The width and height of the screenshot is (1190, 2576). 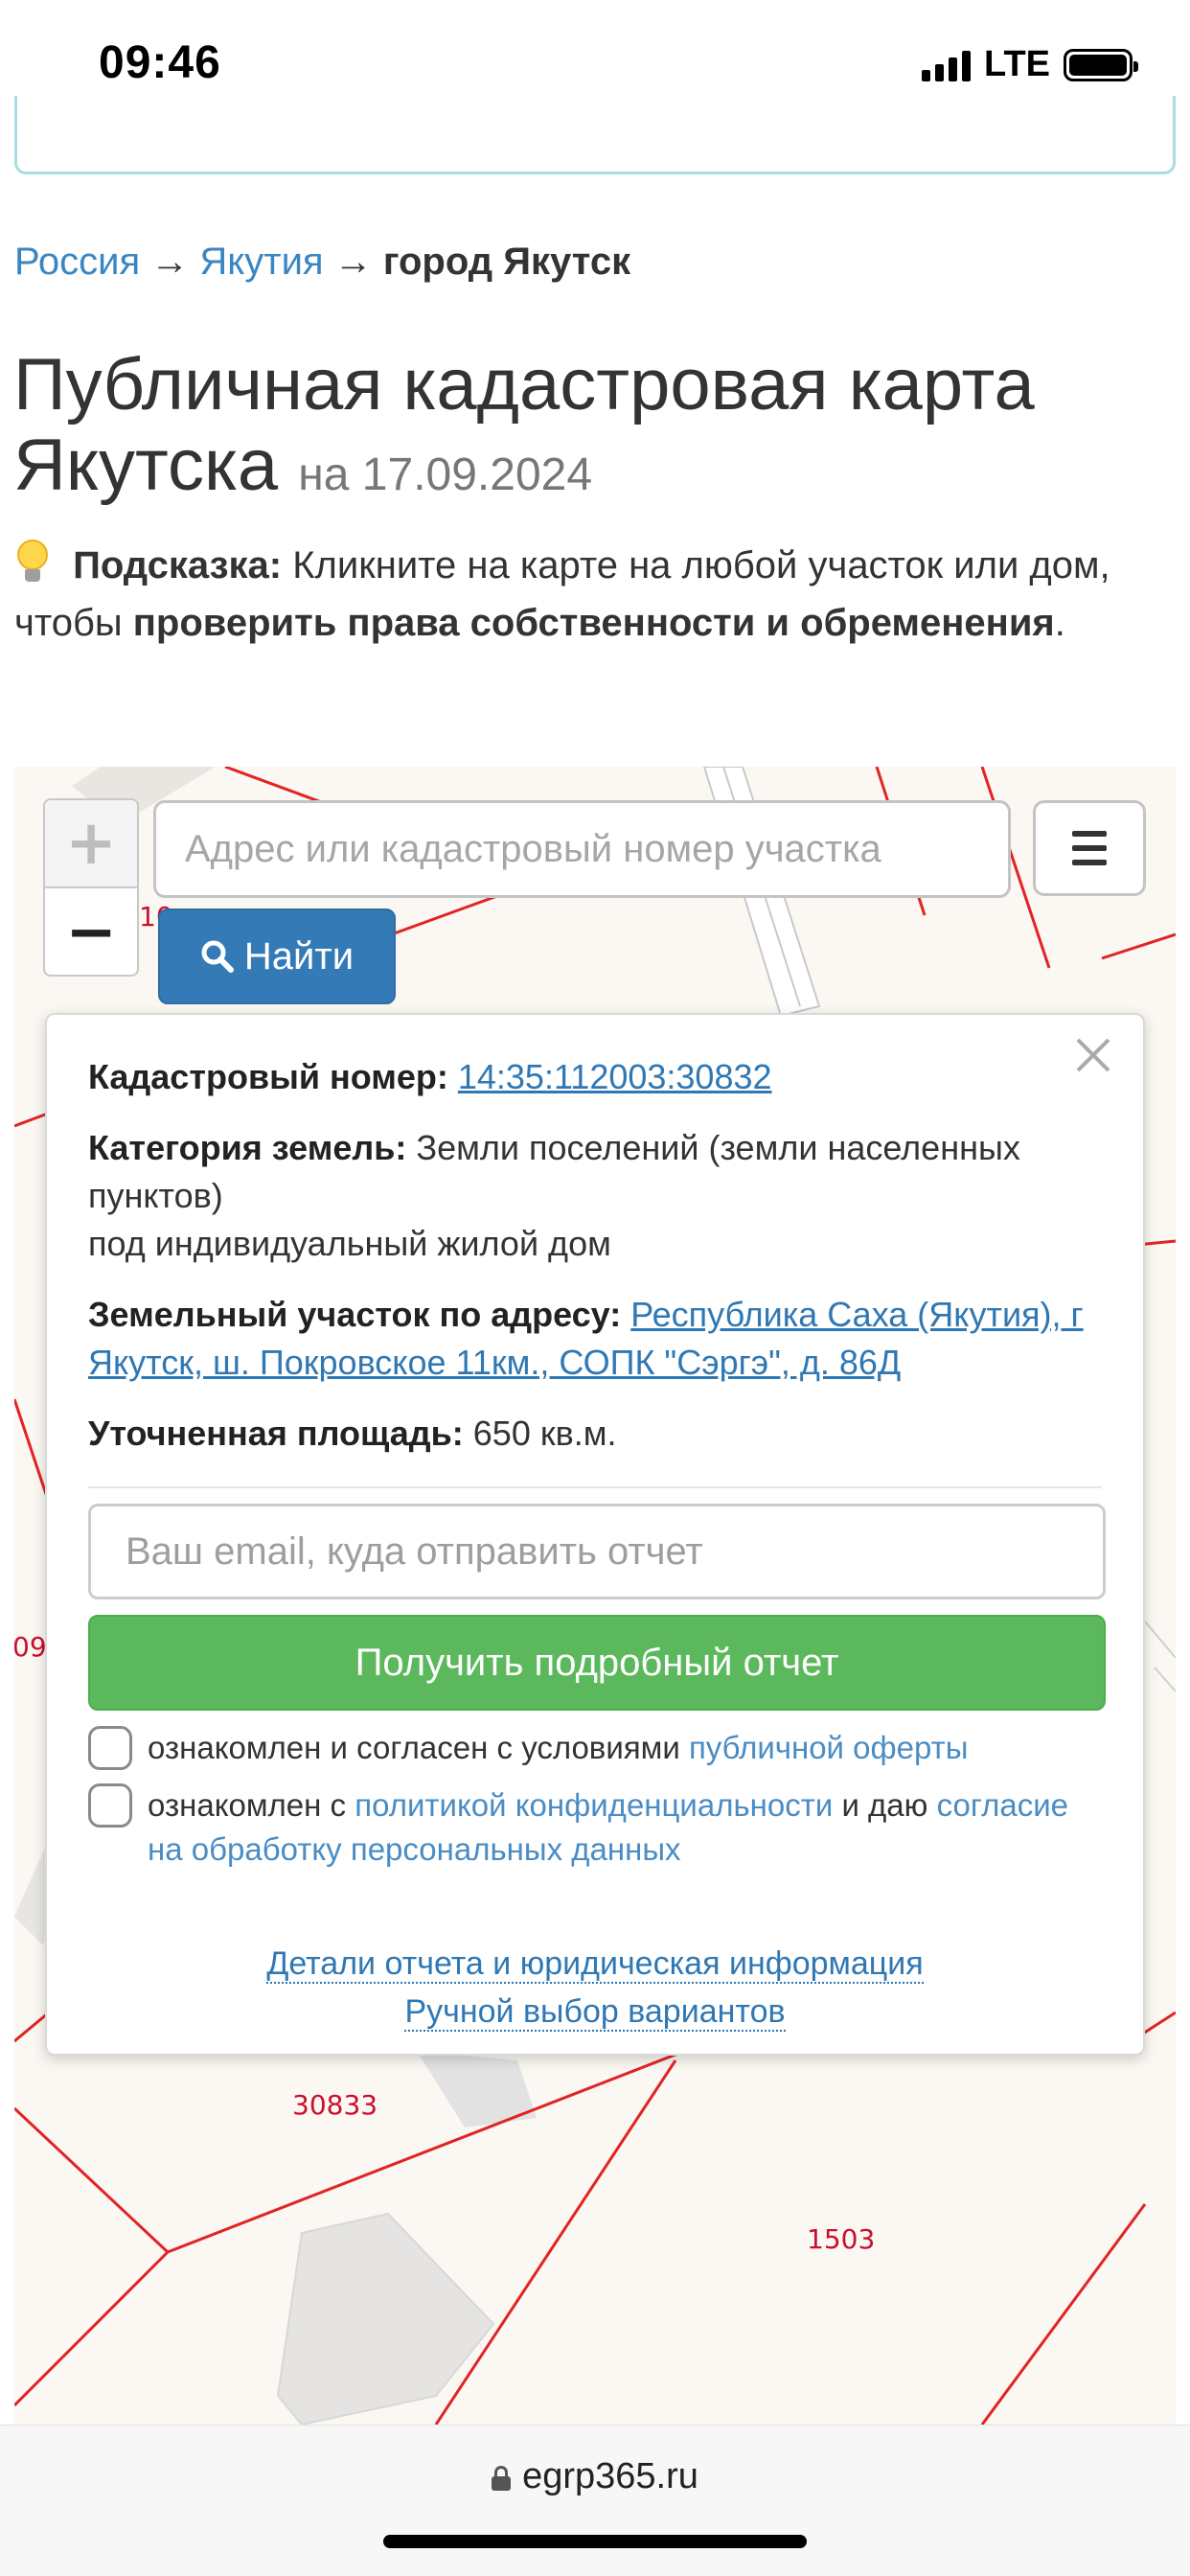 I want to click on parcel-label: 09, so click(x=31, y=1647).